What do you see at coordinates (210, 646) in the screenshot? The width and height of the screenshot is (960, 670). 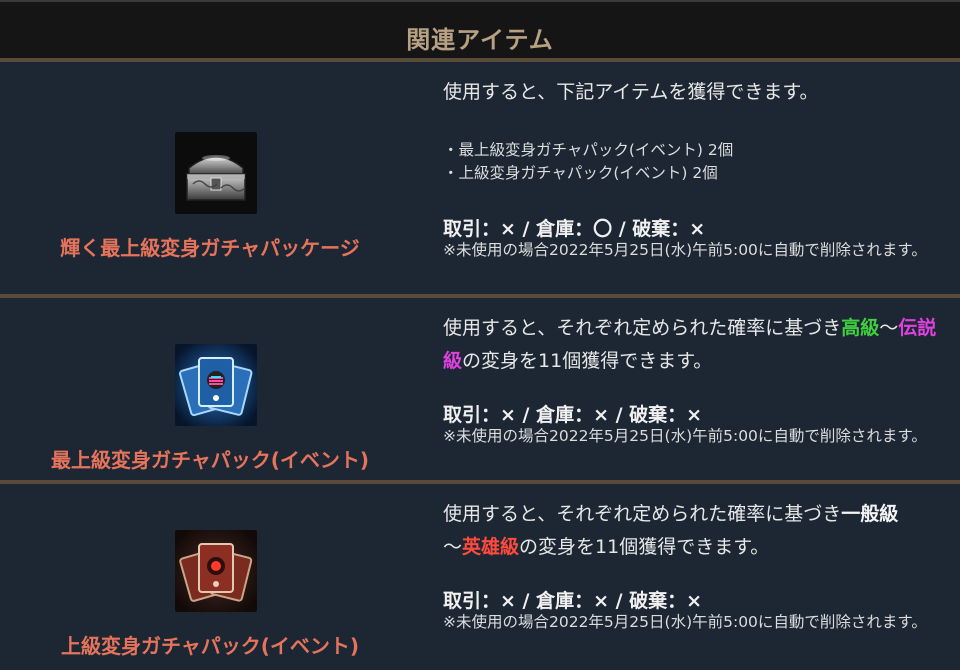 I see `item-name: 上級変身ガチャパック(イベント)` at bounding box center [210, 646].